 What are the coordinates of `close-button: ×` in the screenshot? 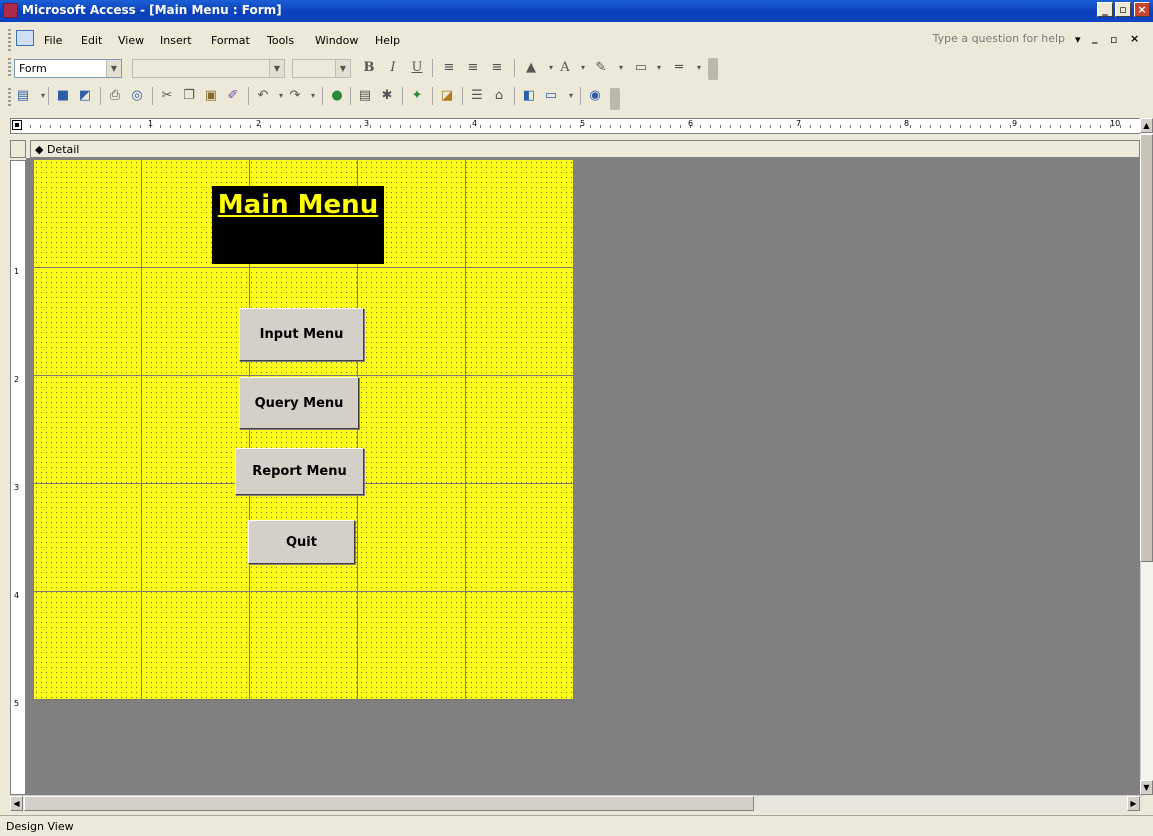 It's located at (1142, 9).